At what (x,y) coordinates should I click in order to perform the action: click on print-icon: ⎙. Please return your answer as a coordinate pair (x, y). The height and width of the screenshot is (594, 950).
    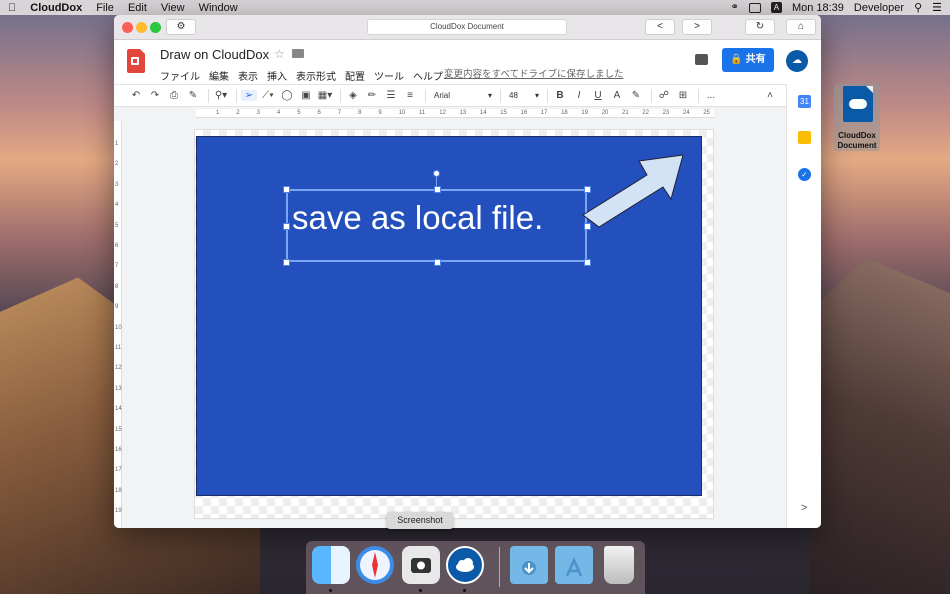
    Looking at the image, I should click on (174, 95).